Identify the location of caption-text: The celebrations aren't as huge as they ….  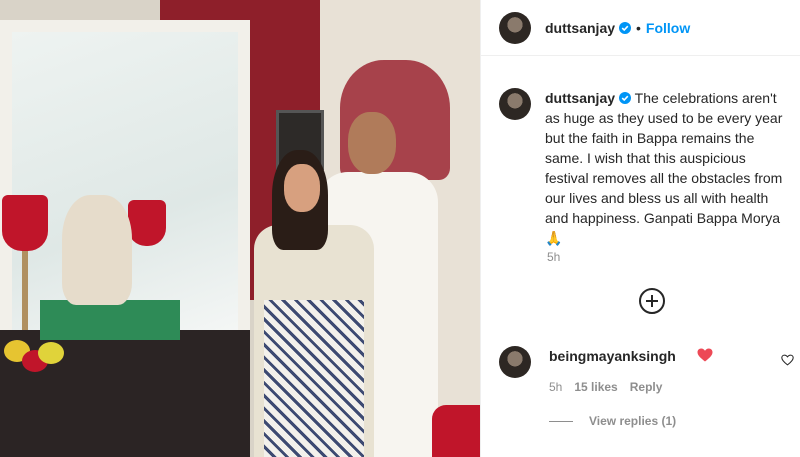
(664, 158).